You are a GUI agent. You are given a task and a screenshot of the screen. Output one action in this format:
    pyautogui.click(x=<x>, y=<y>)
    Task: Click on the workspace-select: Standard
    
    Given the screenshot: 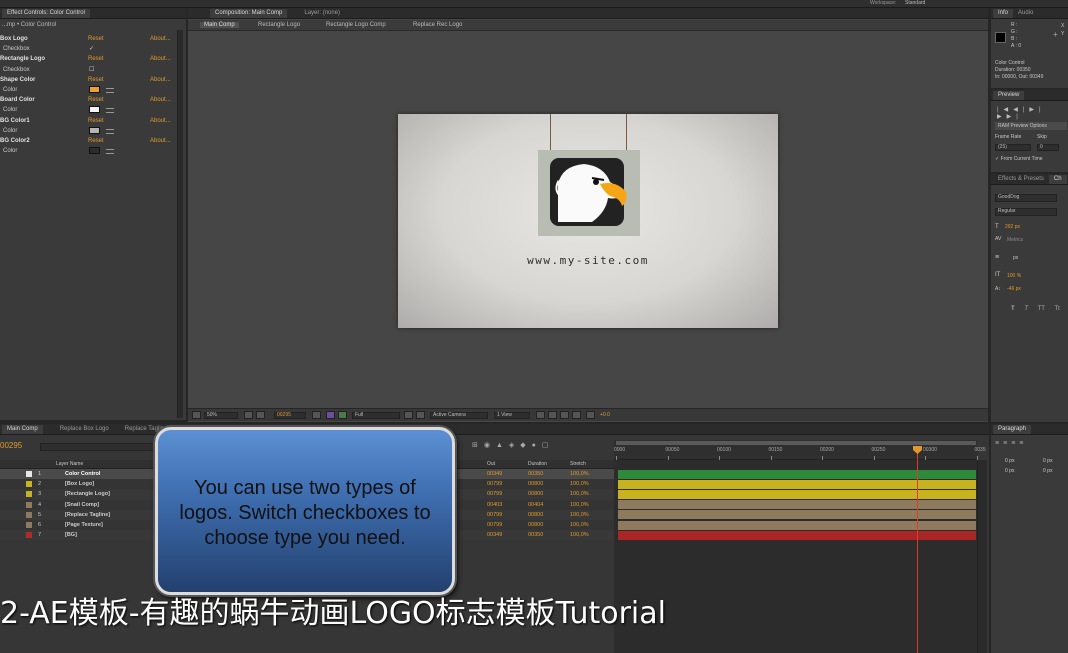 What is the action you would take?
    pyautogui.click(x=915, y=3)
    